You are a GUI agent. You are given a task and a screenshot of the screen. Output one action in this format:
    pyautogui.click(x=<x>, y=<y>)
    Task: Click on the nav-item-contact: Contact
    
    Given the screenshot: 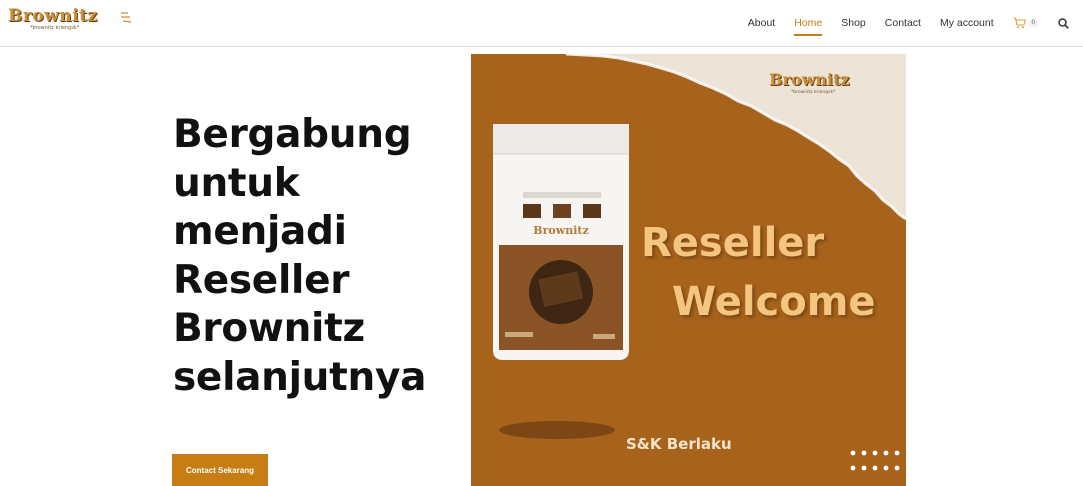 What is the action you would take?
    pyautogui.click(x=903, y=23)
    